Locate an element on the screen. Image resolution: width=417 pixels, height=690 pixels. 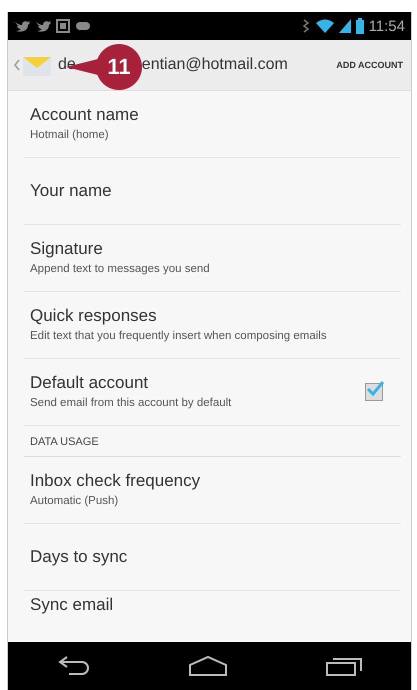
setting-title: Signature is located at coordinates (67, 249).